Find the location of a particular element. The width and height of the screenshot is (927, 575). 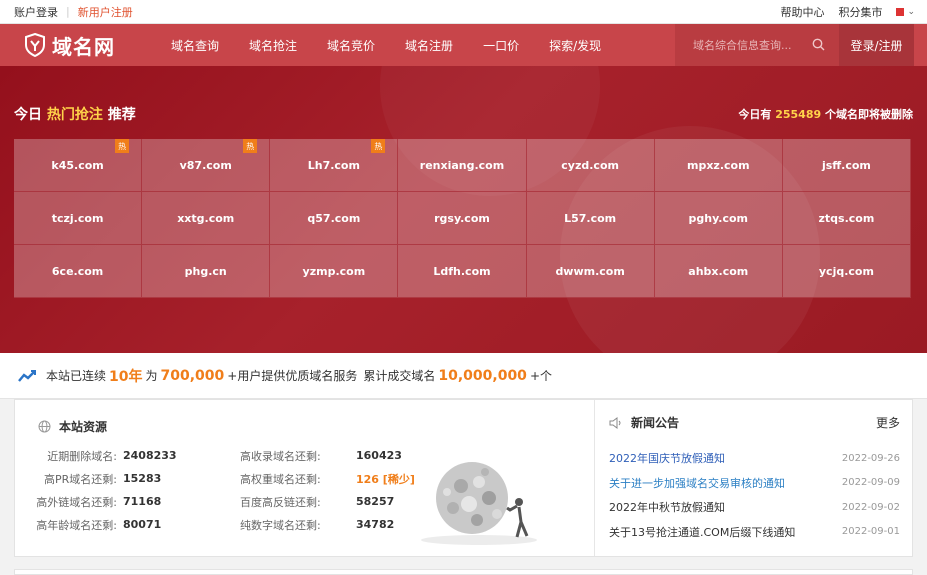

search-icon is located at coordinates (818, 44).